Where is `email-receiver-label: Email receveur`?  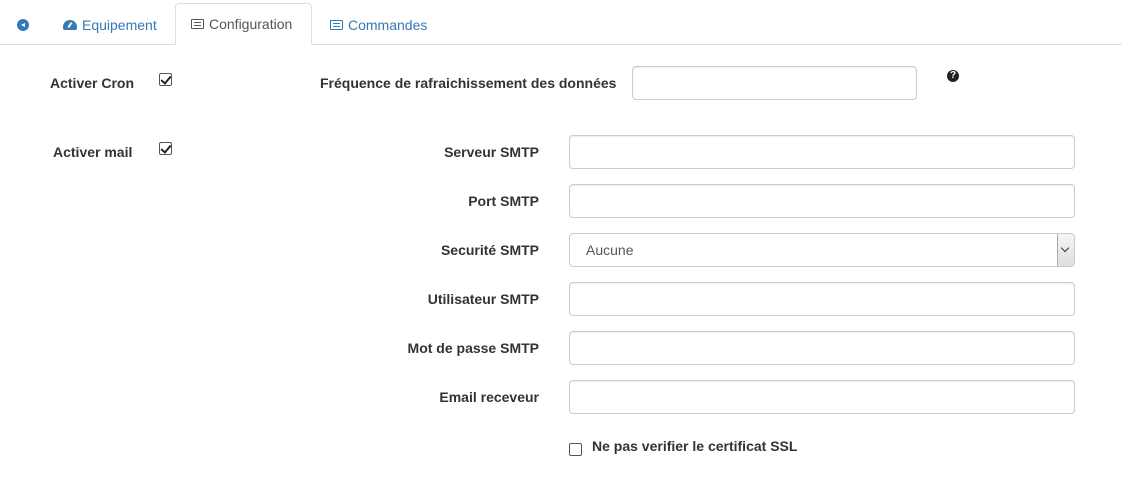 email-receiver-label: Email receveur is located at coordinates (489, 397).